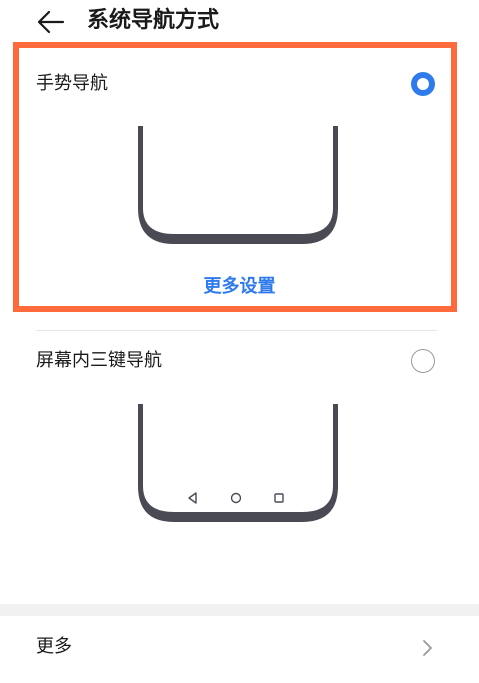 This screenshot has width=479, height=683. What do you see at coordinates (54, 646) in the screenshot?
I see `more-label: 更多` at bounding box center [54, 646].